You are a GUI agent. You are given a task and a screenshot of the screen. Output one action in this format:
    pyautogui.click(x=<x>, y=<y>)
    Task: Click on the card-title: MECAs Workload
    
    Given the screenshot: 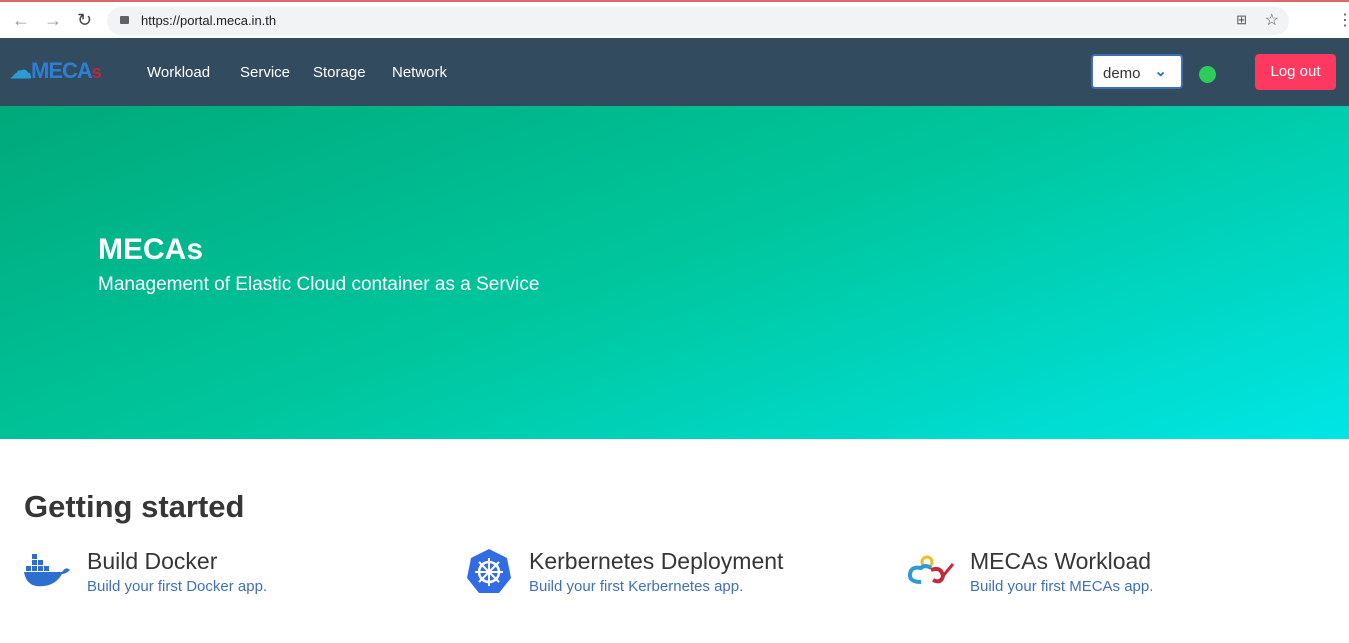 What is the action you would take?
    pyautogui.click(x=1061, y=561)
    